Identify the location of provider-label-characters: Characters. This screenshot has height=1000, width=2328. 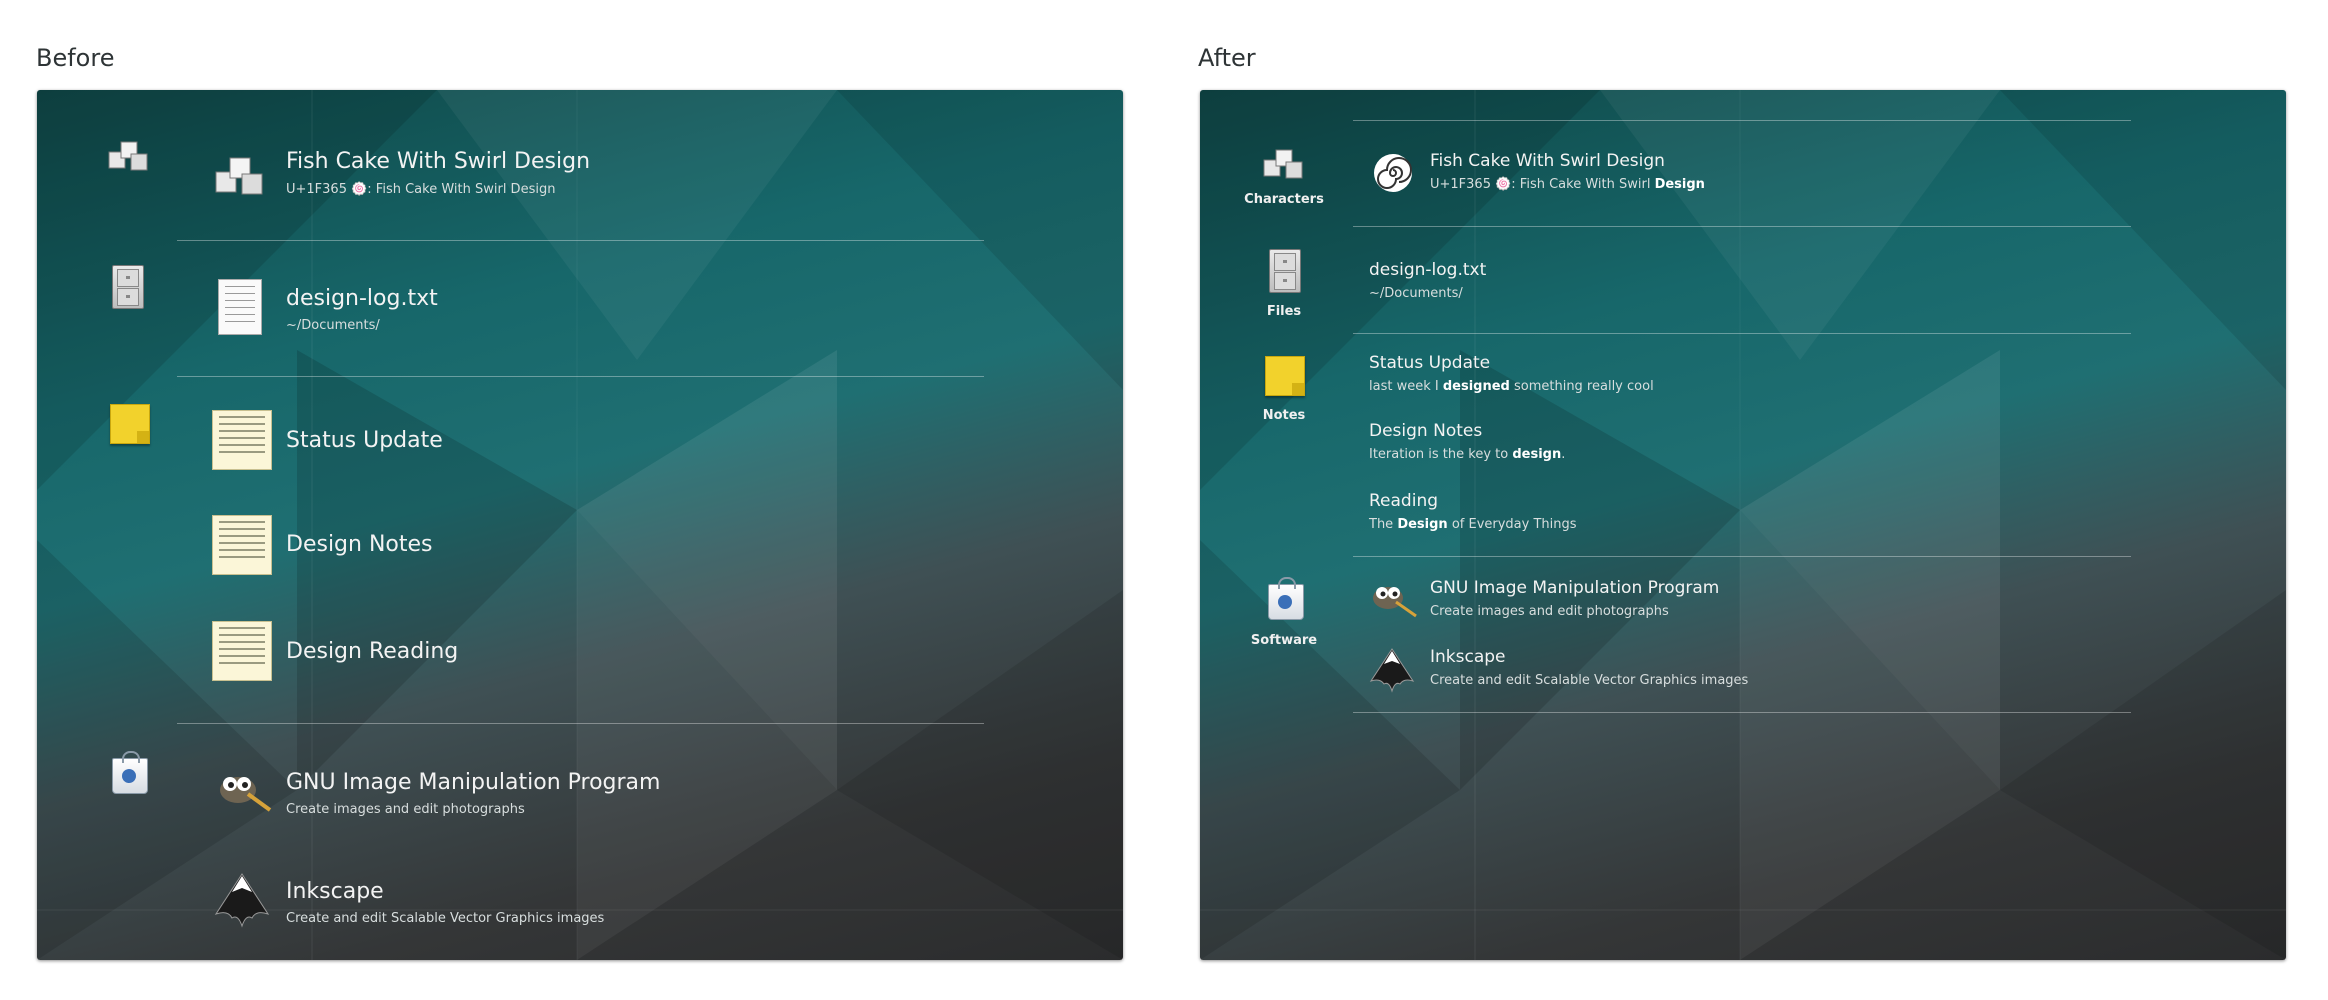
(1284, 199).